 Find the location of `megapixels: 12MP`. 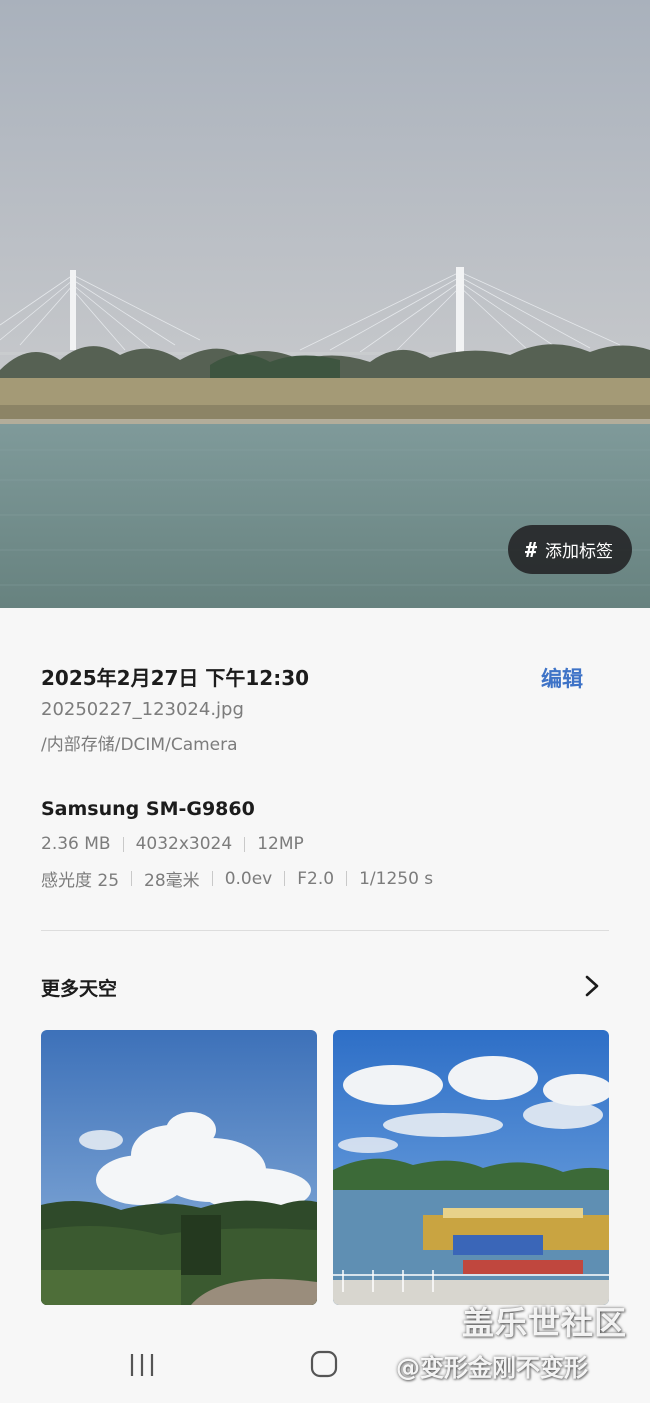

megapixels: 12MP is located at coordinates (280, 844).